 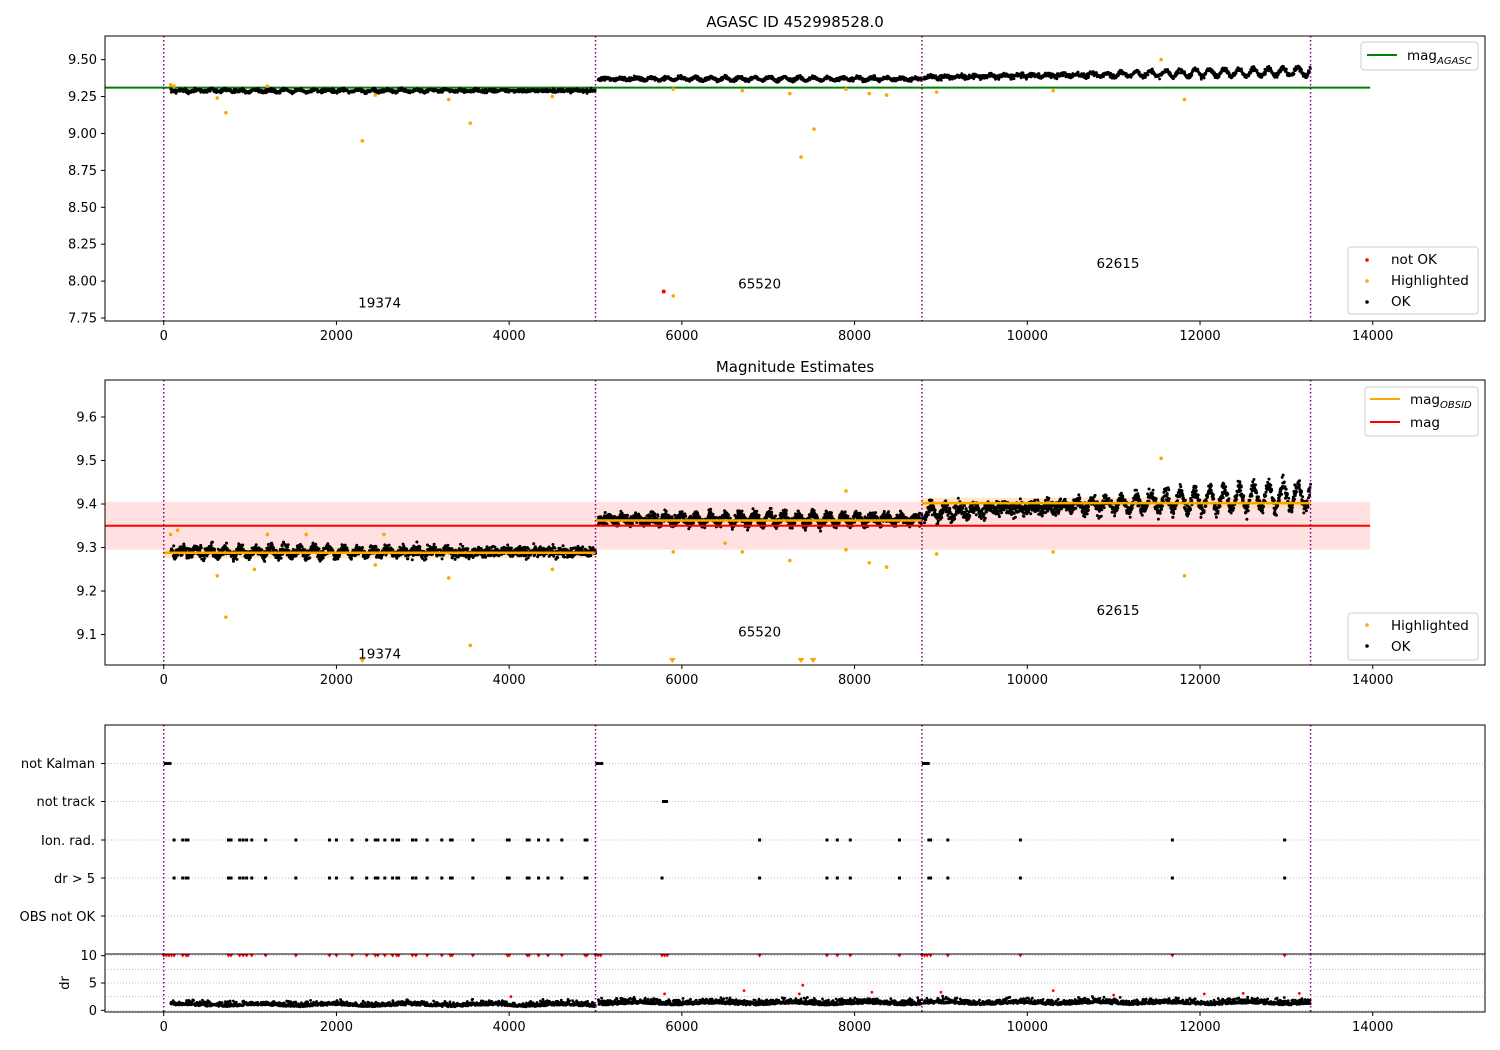 I want to click on y-tick-label: 7.75, so click(x=82, y=319).